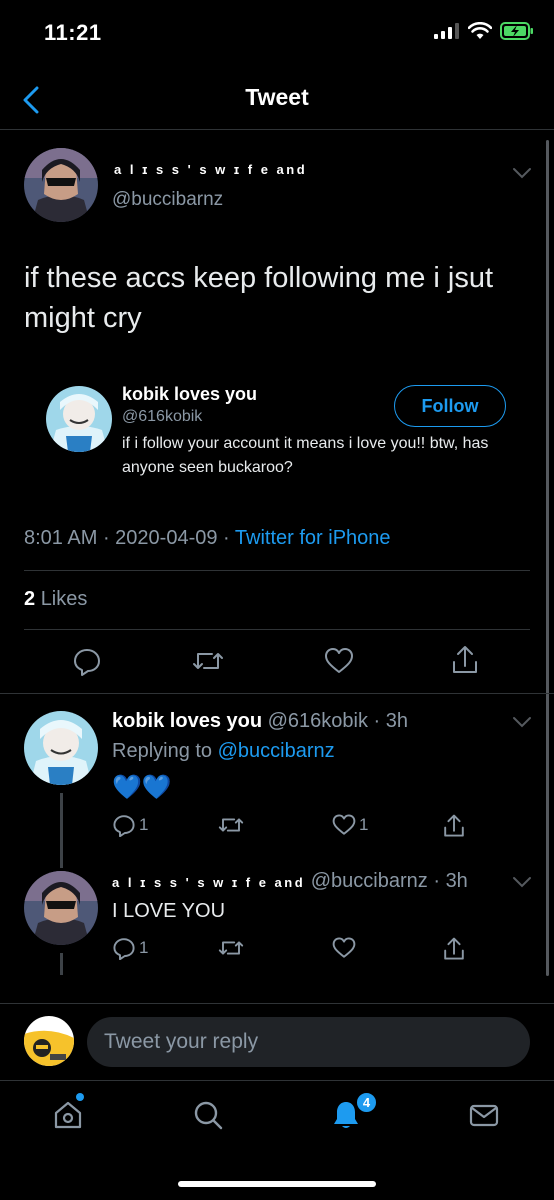 This screenshot has width=554, height=1200. What do you see at coordinates (277, 1184) in the screenshot?
I see `home-indicator` at bounding box center [277, 1184].